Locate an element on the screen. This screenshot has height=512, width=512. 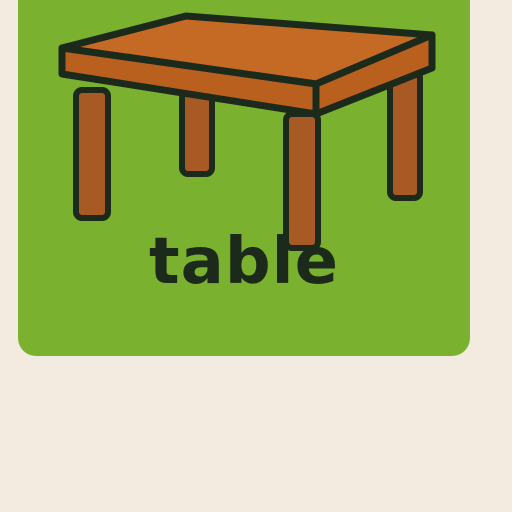
word-label: table is located at coordinates (244, 262).